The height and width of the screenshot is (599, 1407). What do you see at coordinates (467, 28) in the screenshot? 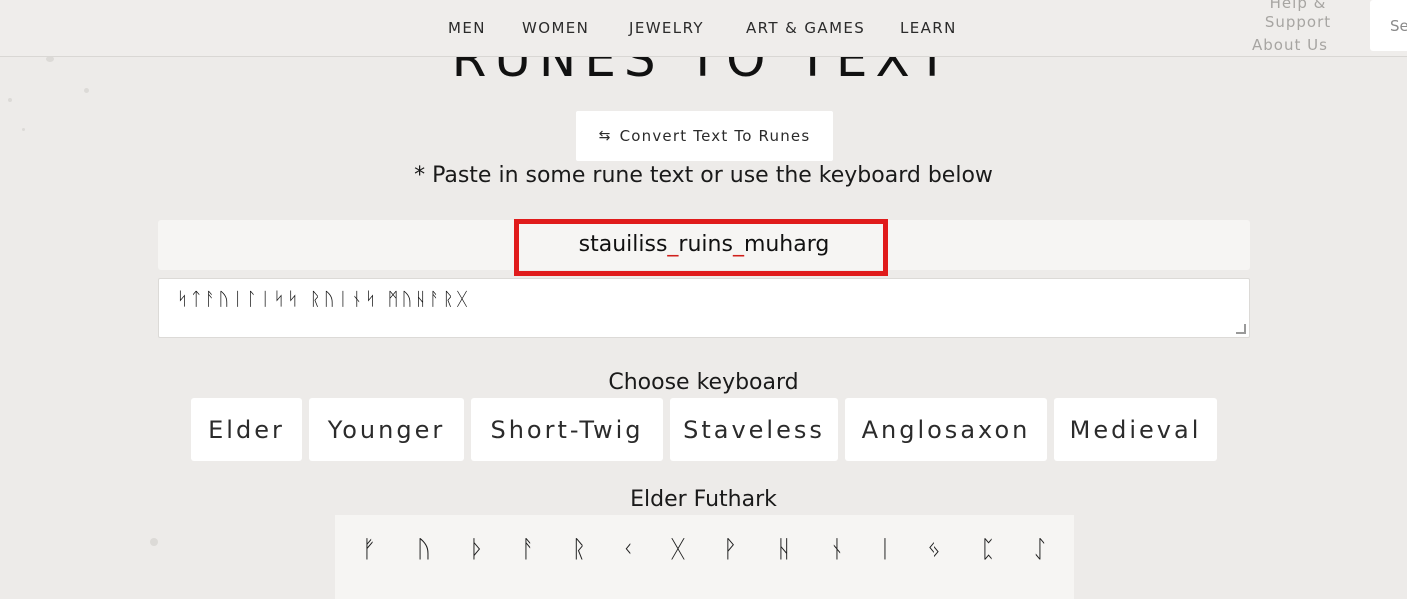
I see `nav-men: MEN` at bounding box center [467, 28].